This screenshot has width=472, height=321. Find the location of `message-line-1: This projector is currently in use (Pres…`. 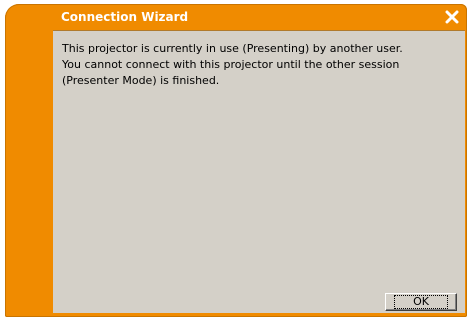

message-line-1: This projector is currently in use (Pres… is located at coordinates (232, 48).